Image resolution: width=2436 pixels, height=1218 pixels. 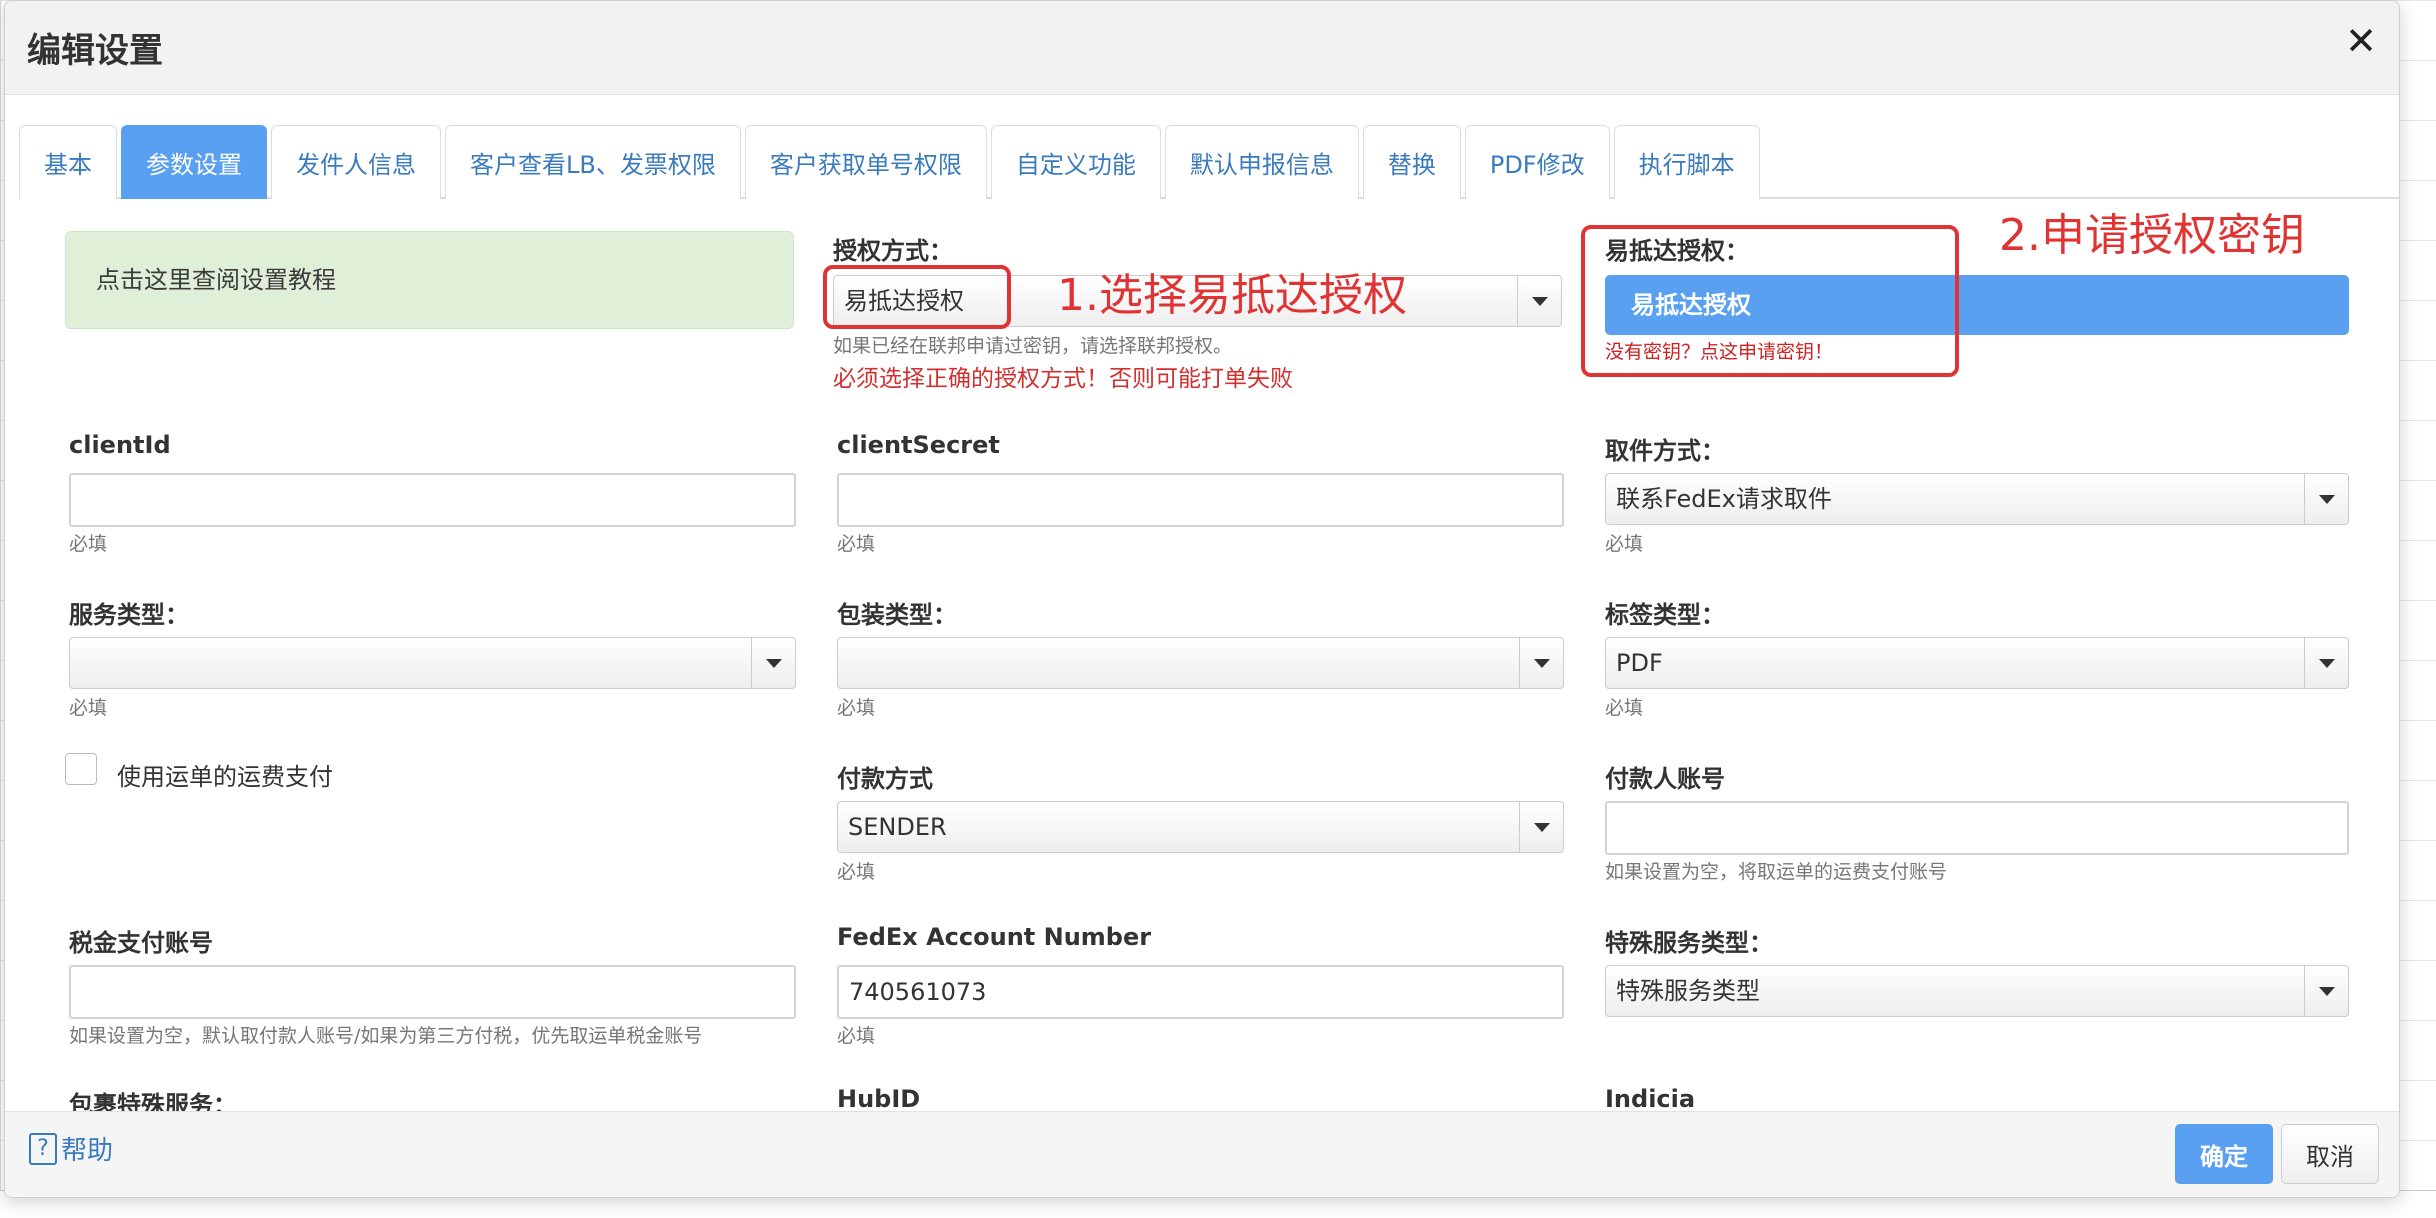 I want to click on tab-customer-tracking-number: 客户获取单号权限, so click(x=865, y=162).